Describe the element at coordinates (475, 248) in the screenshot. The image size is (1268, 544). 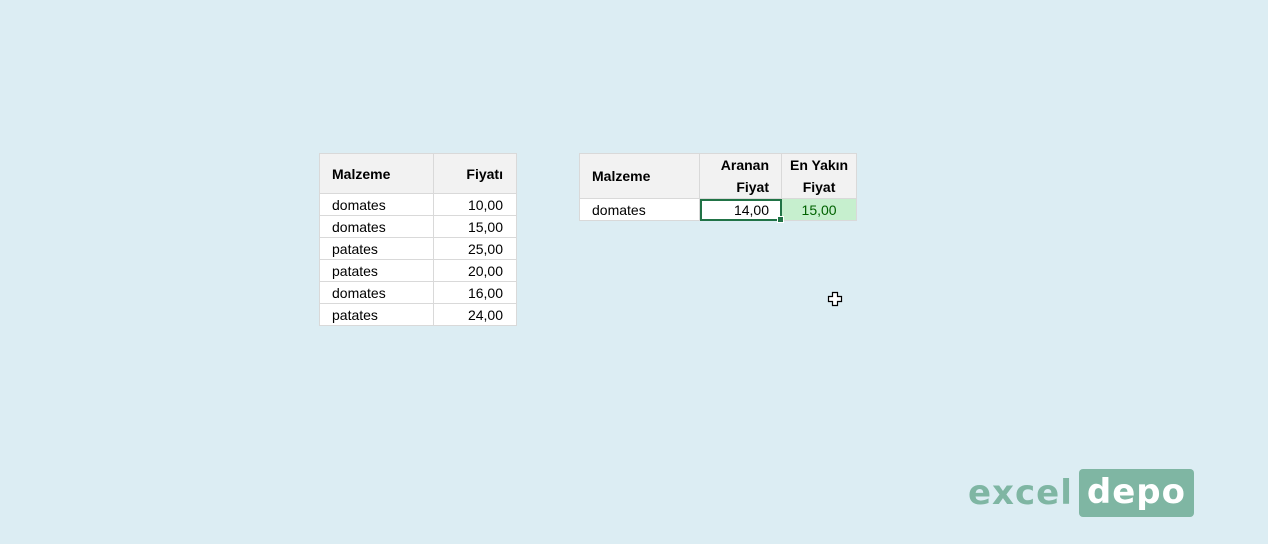
I see `cell-fiyat: 25,00` at that location.